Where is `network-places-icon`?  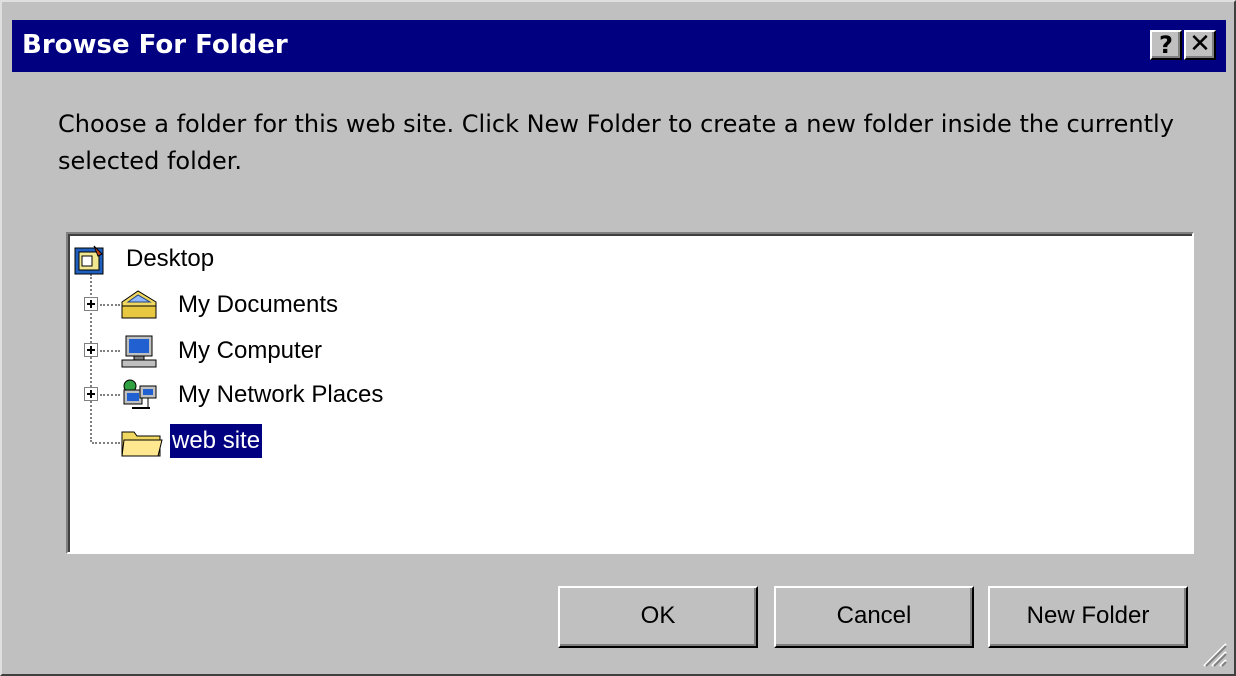 network-places-icon is located at coordinates (140, 398).